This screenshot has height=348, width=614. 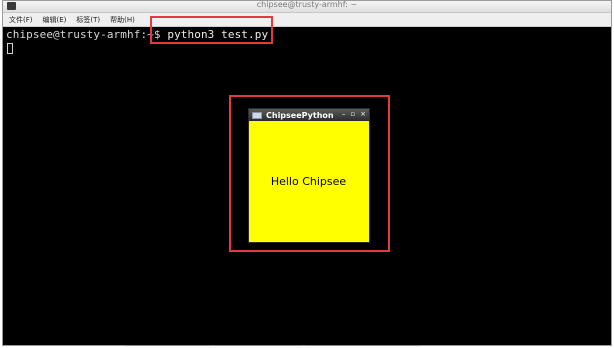 What do you see at coordinates (309, 173) in the screenshot?
I see `window-highlight-box` at bounding box center [309, 173].